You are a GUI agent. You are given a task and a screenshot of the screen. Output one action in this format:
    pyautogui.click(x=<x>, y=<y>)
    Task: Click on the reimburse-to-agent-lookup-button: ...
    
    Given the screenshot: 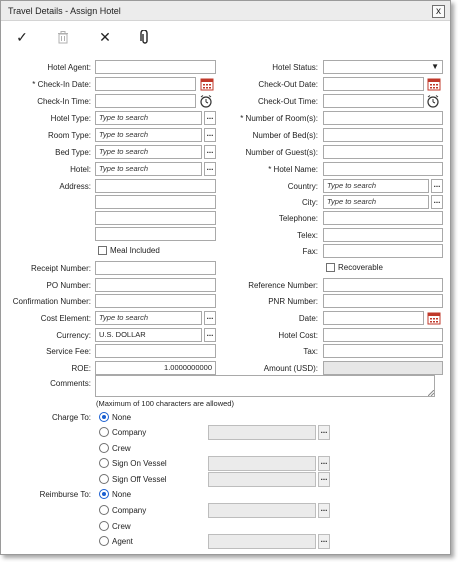 What is the action you would take?
    pyautogui.click(x=324, y=541)
    